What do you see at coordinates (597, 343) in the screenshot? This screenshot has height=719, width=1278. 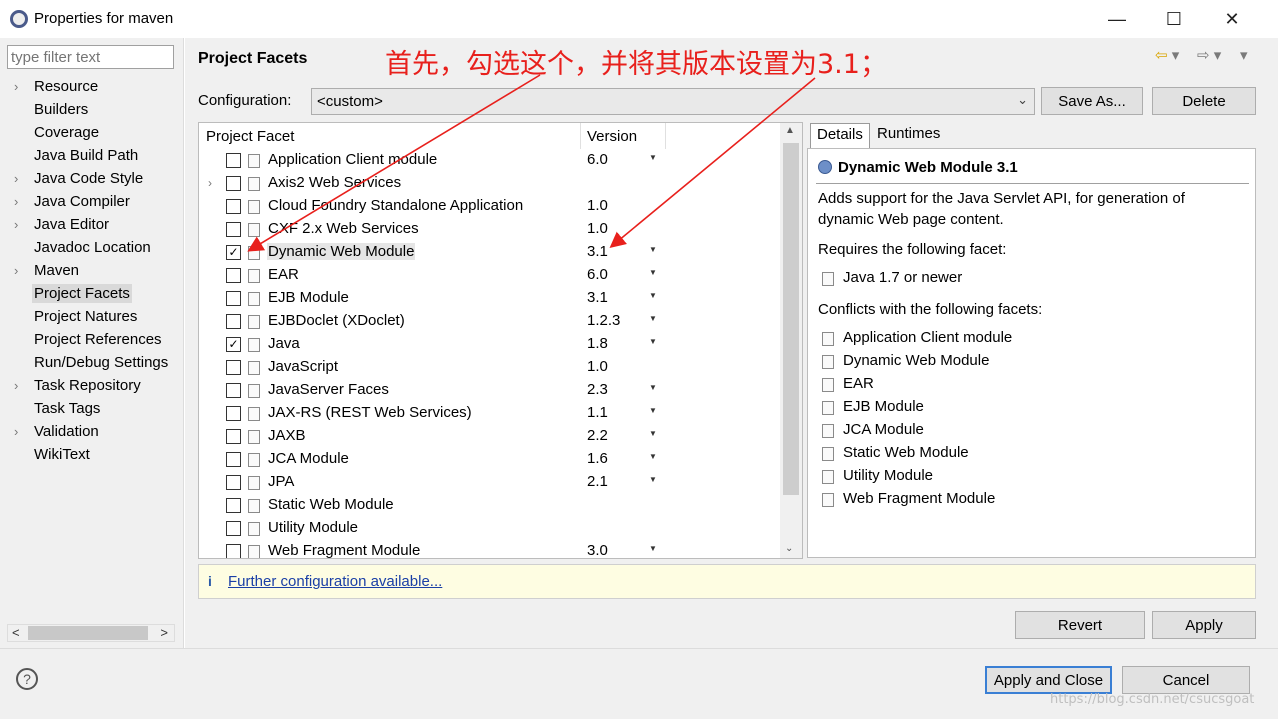 I see `facet-version: 1.8` at bounding box center [597, 343].